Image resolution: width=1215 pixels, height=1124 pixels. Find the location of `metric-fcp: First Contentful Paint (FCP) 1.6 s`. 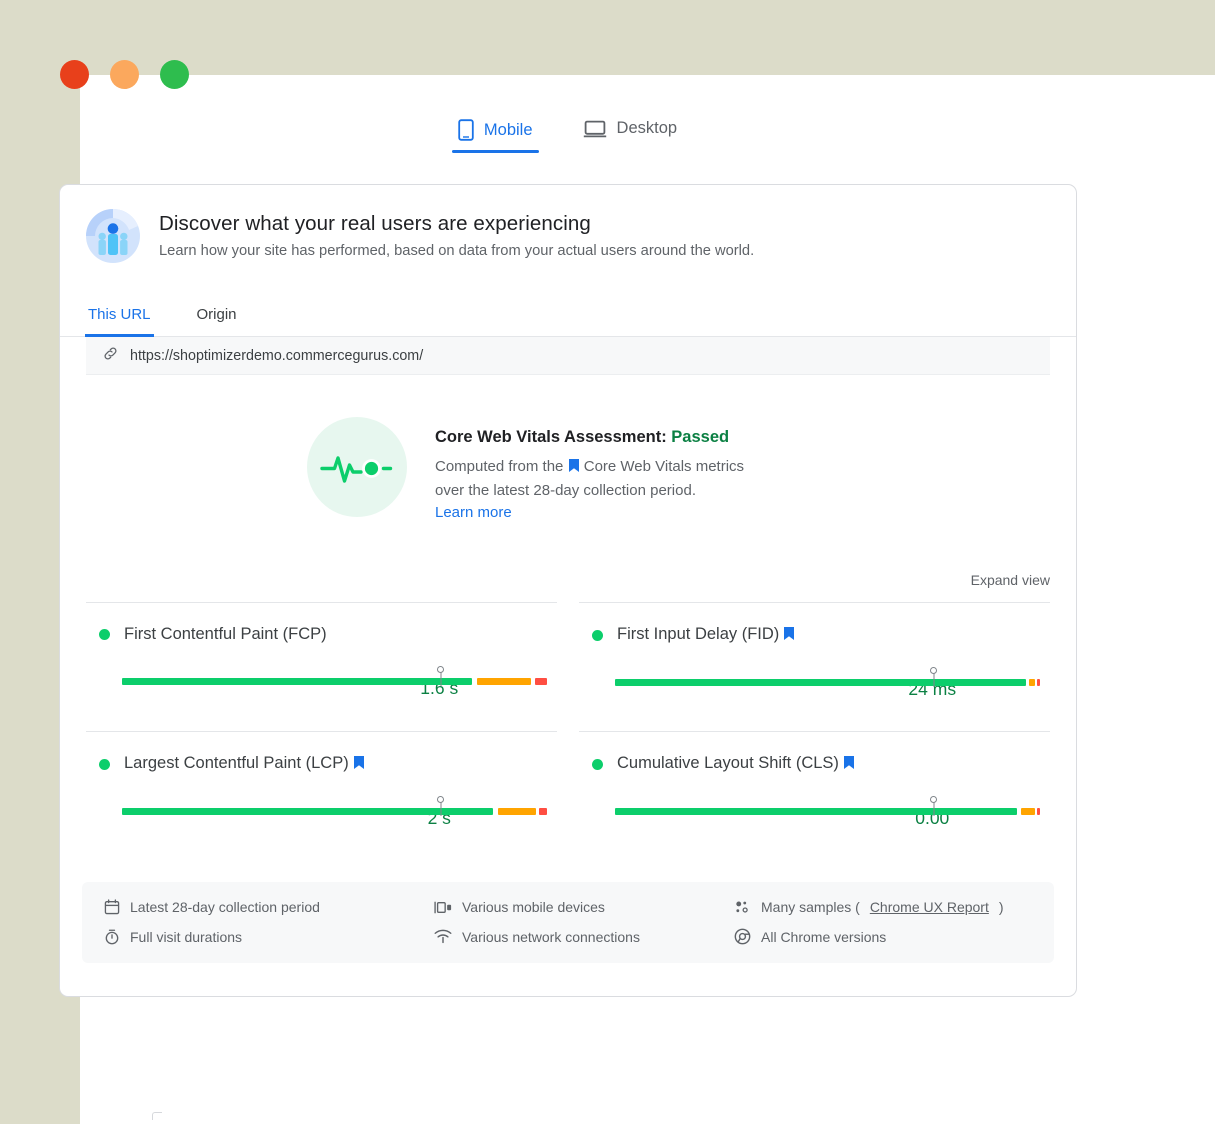

metric-fcp: First Contentful Paint (FCP) 1.6 s is located at coordinates (321, 666).